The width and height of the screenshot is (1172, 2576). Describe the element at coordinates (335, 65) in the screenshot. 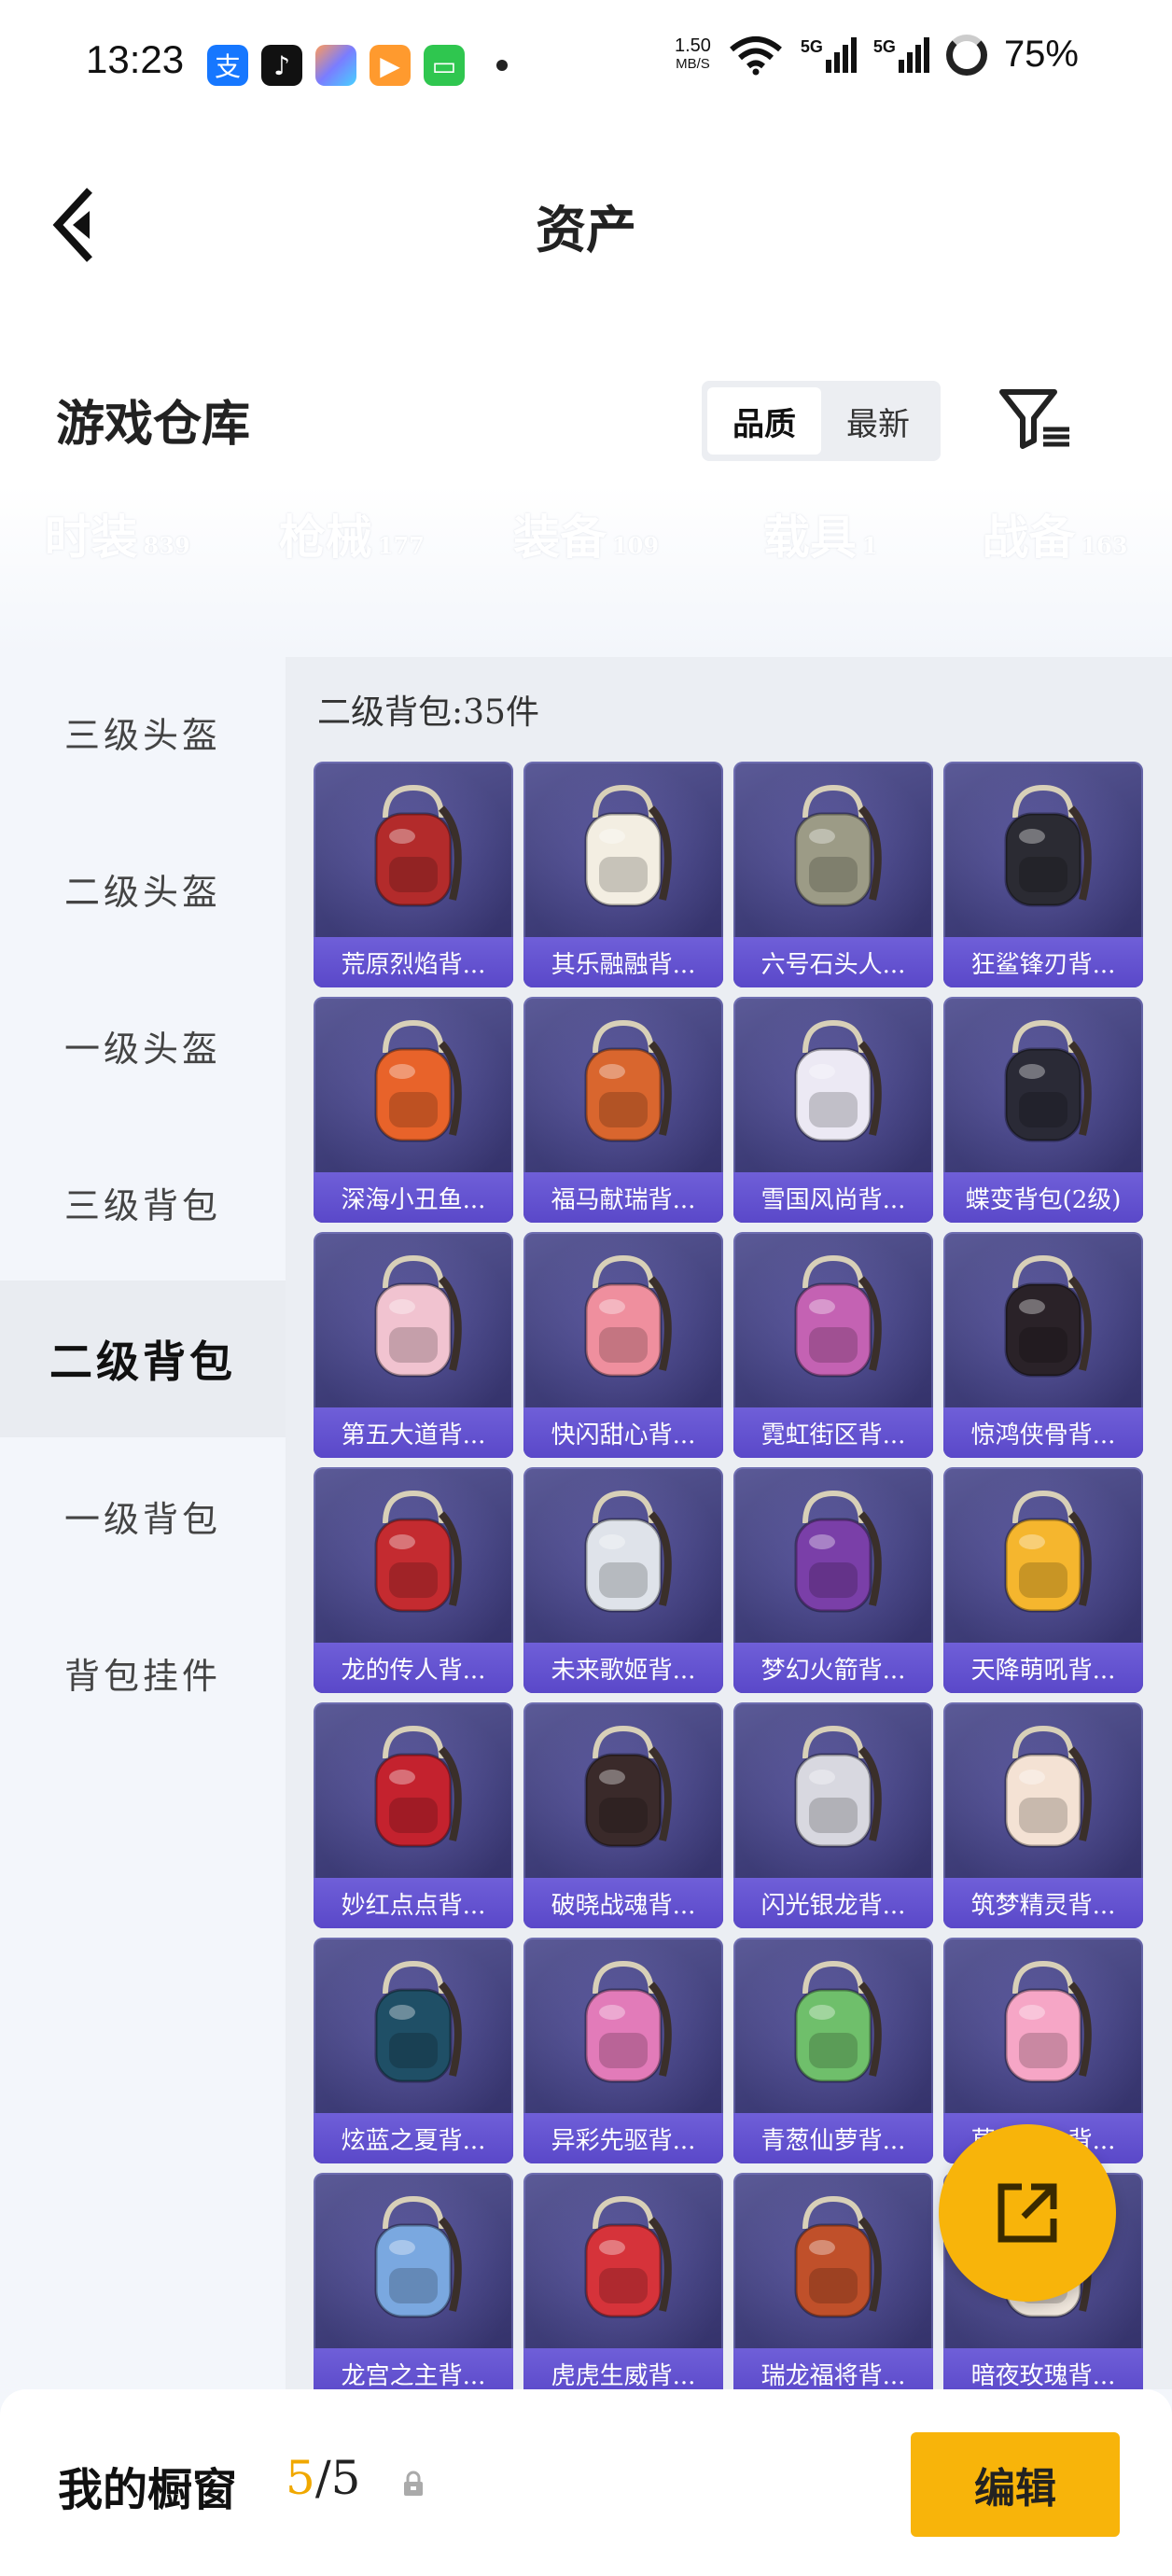

I see `app-icon` at that location.